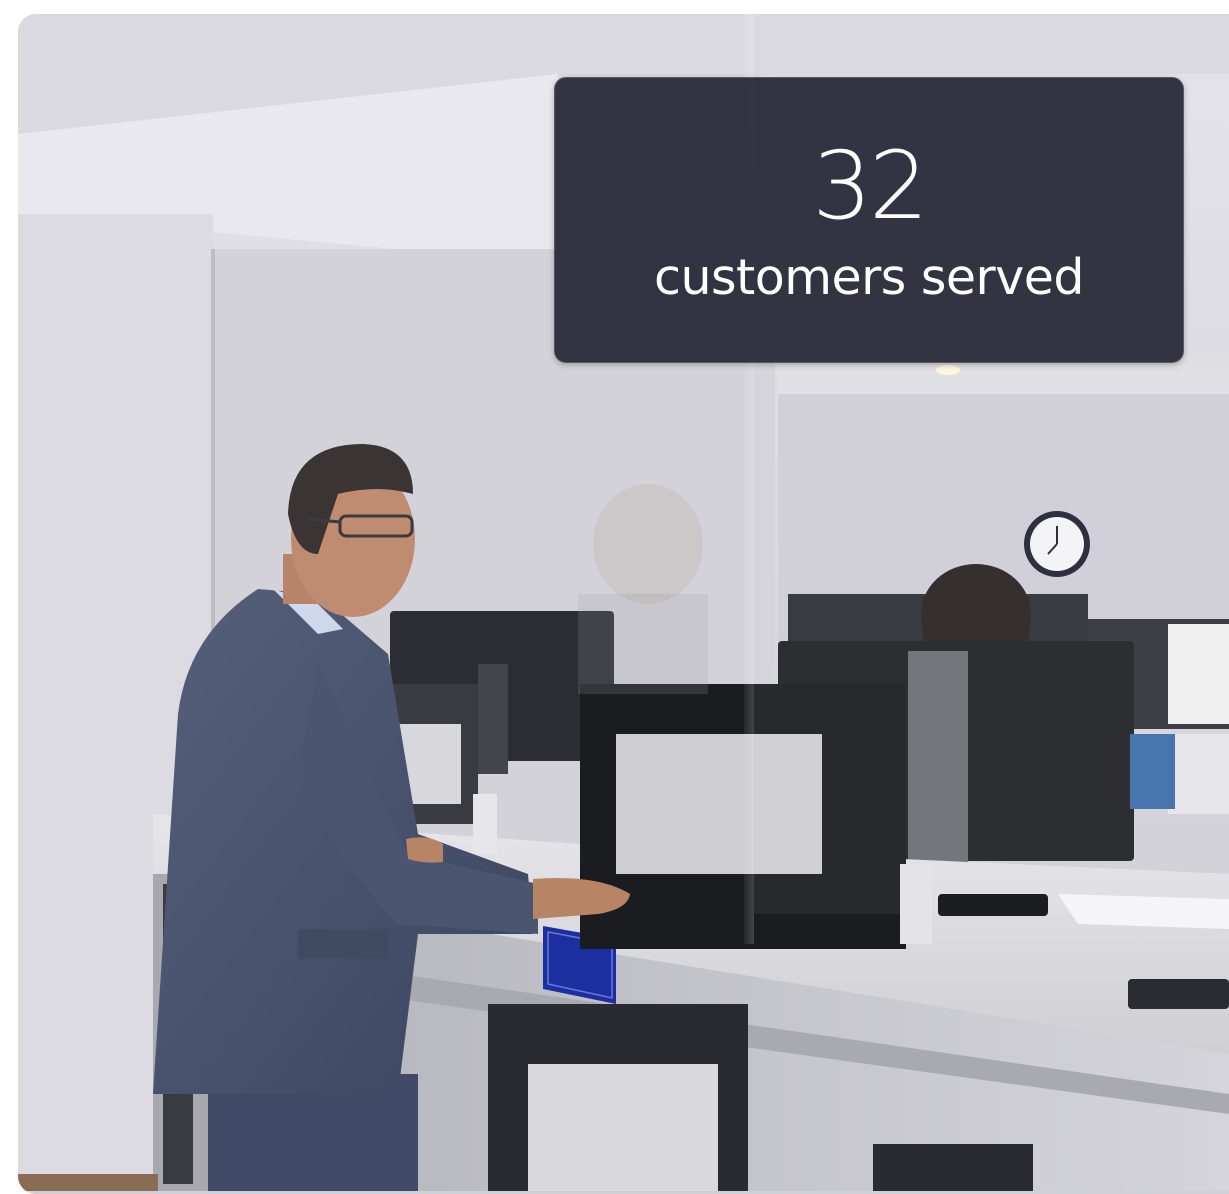 The image size is (1229, 1194). What do you see at coordinates (869, 277) in the screenshot?
I see `customers-served-label: customers served` at bounding box center [869, 277].